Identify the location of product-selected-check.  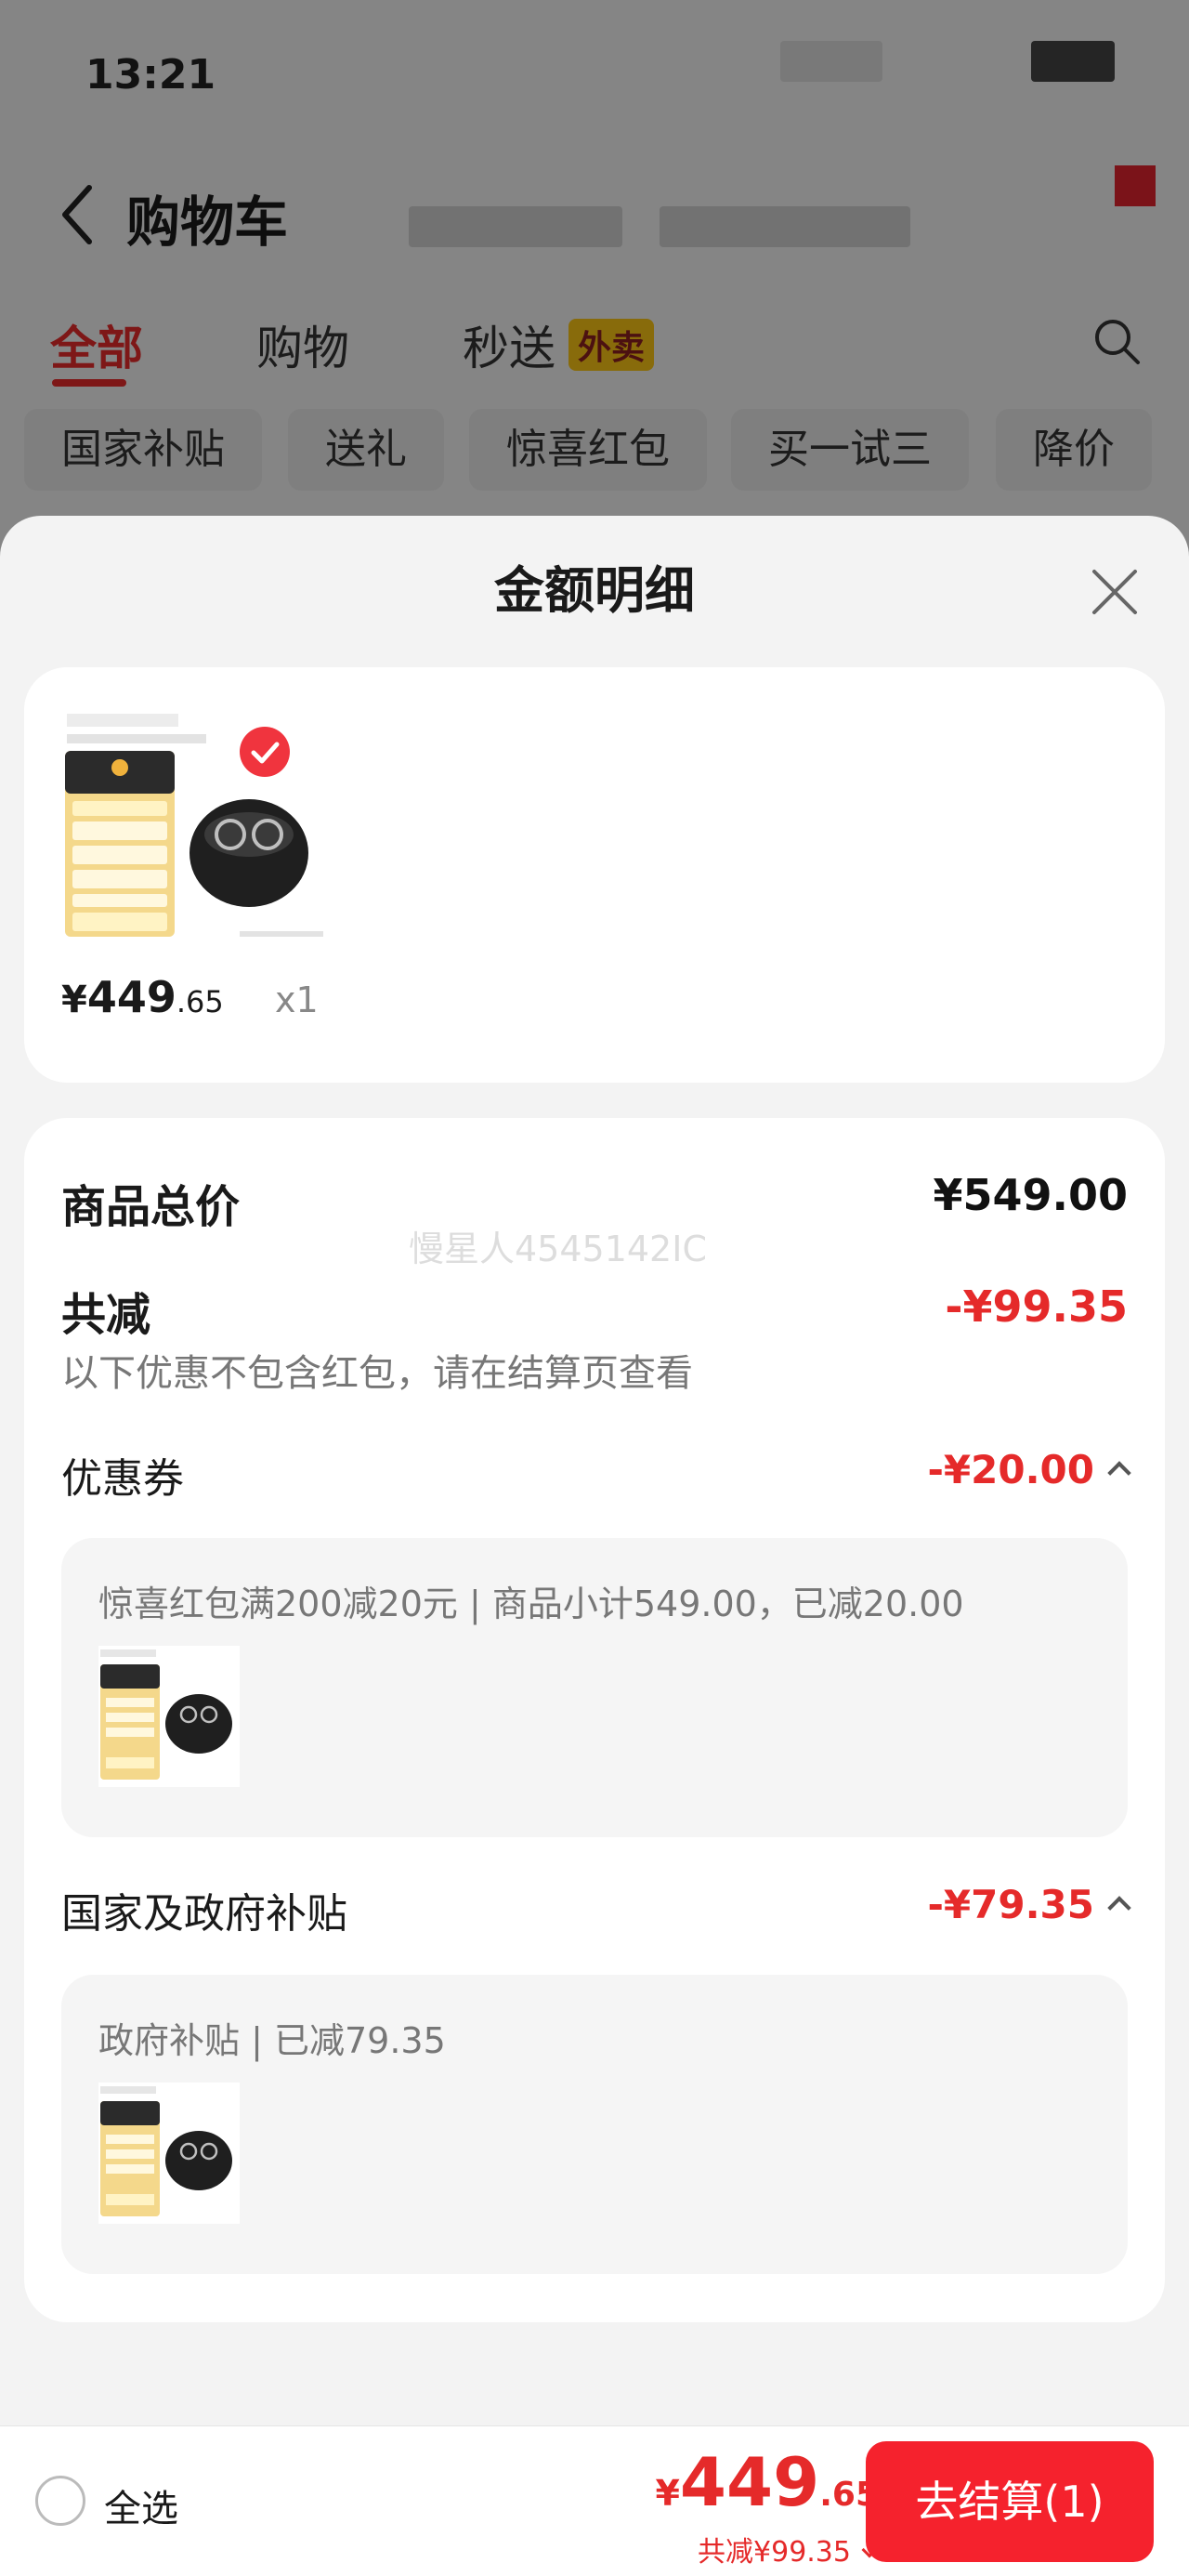
(265, 752).